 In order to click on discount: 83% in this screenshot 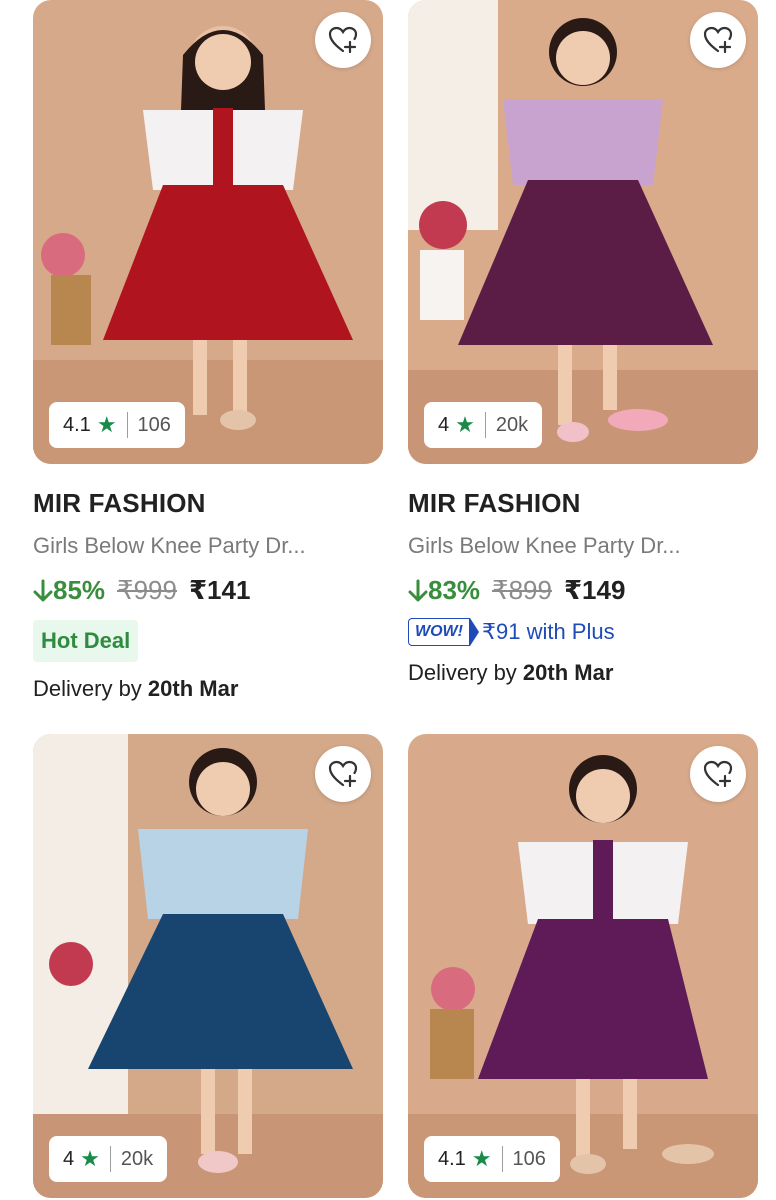, I will do `click(444, 590)`.